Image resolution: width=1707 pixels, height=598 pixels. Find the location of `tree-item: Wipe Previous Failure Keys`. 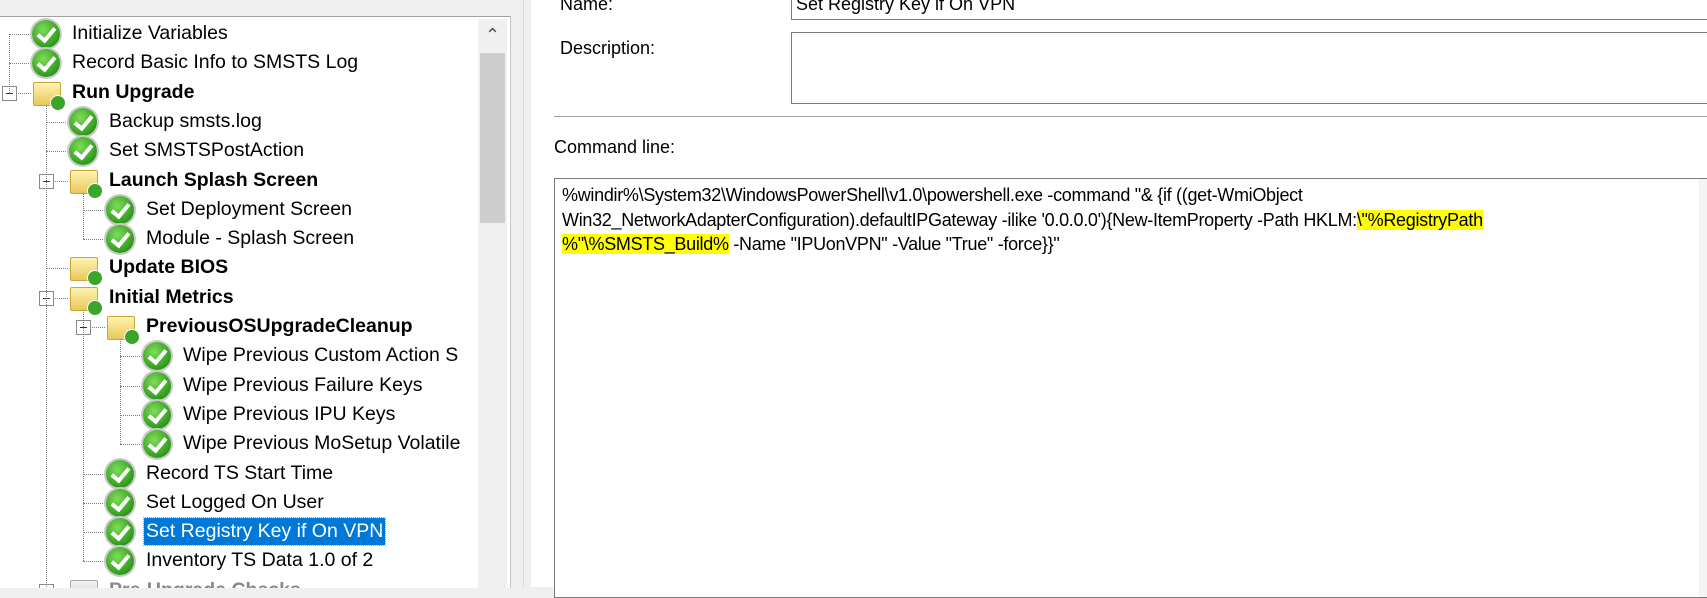

tree-item: Wipe Previous Failure Keys is located at coordinates (239, 386).